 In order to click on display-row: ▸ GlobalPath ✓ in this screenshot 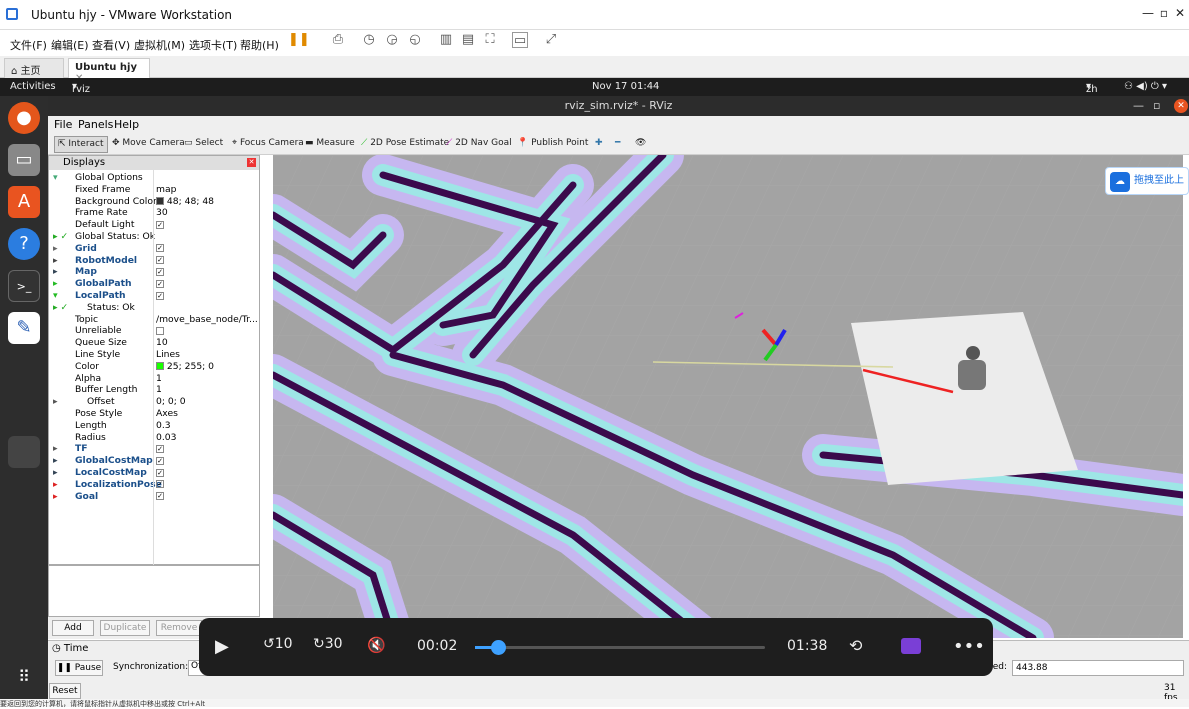, I will do `click(154, 284)`.